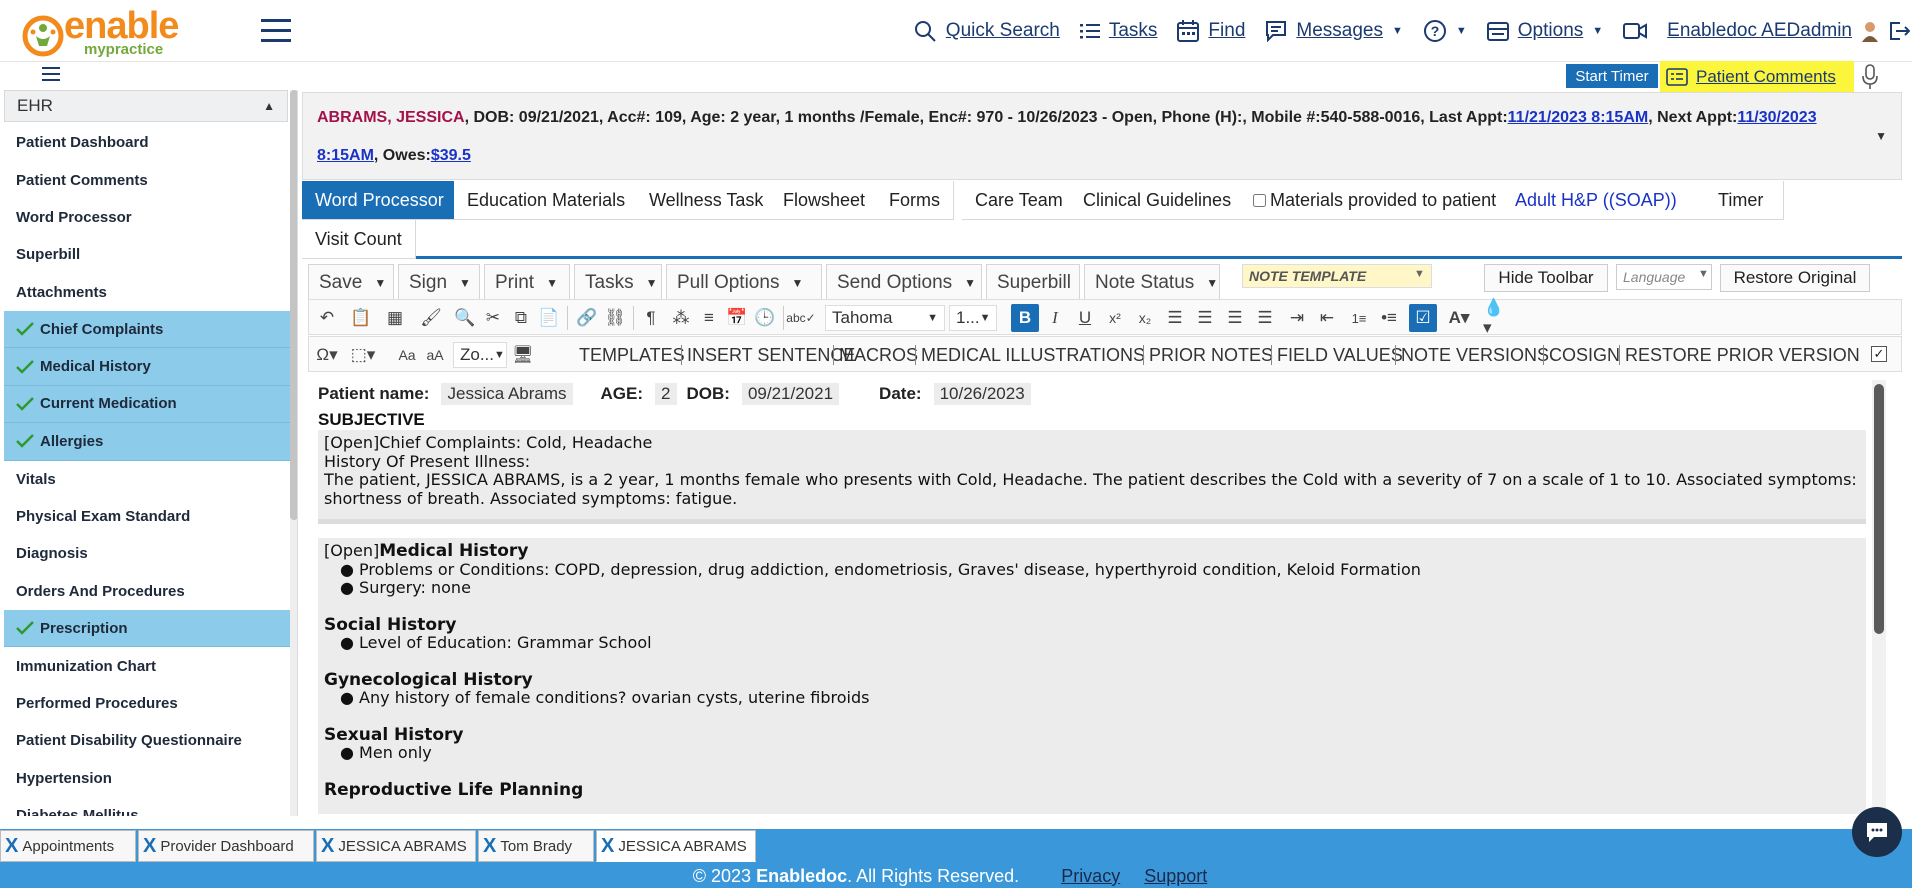  Describe the element at coordinates (149, 367) in the screenshot. I see `sidebar-item: Medical History` at that location.